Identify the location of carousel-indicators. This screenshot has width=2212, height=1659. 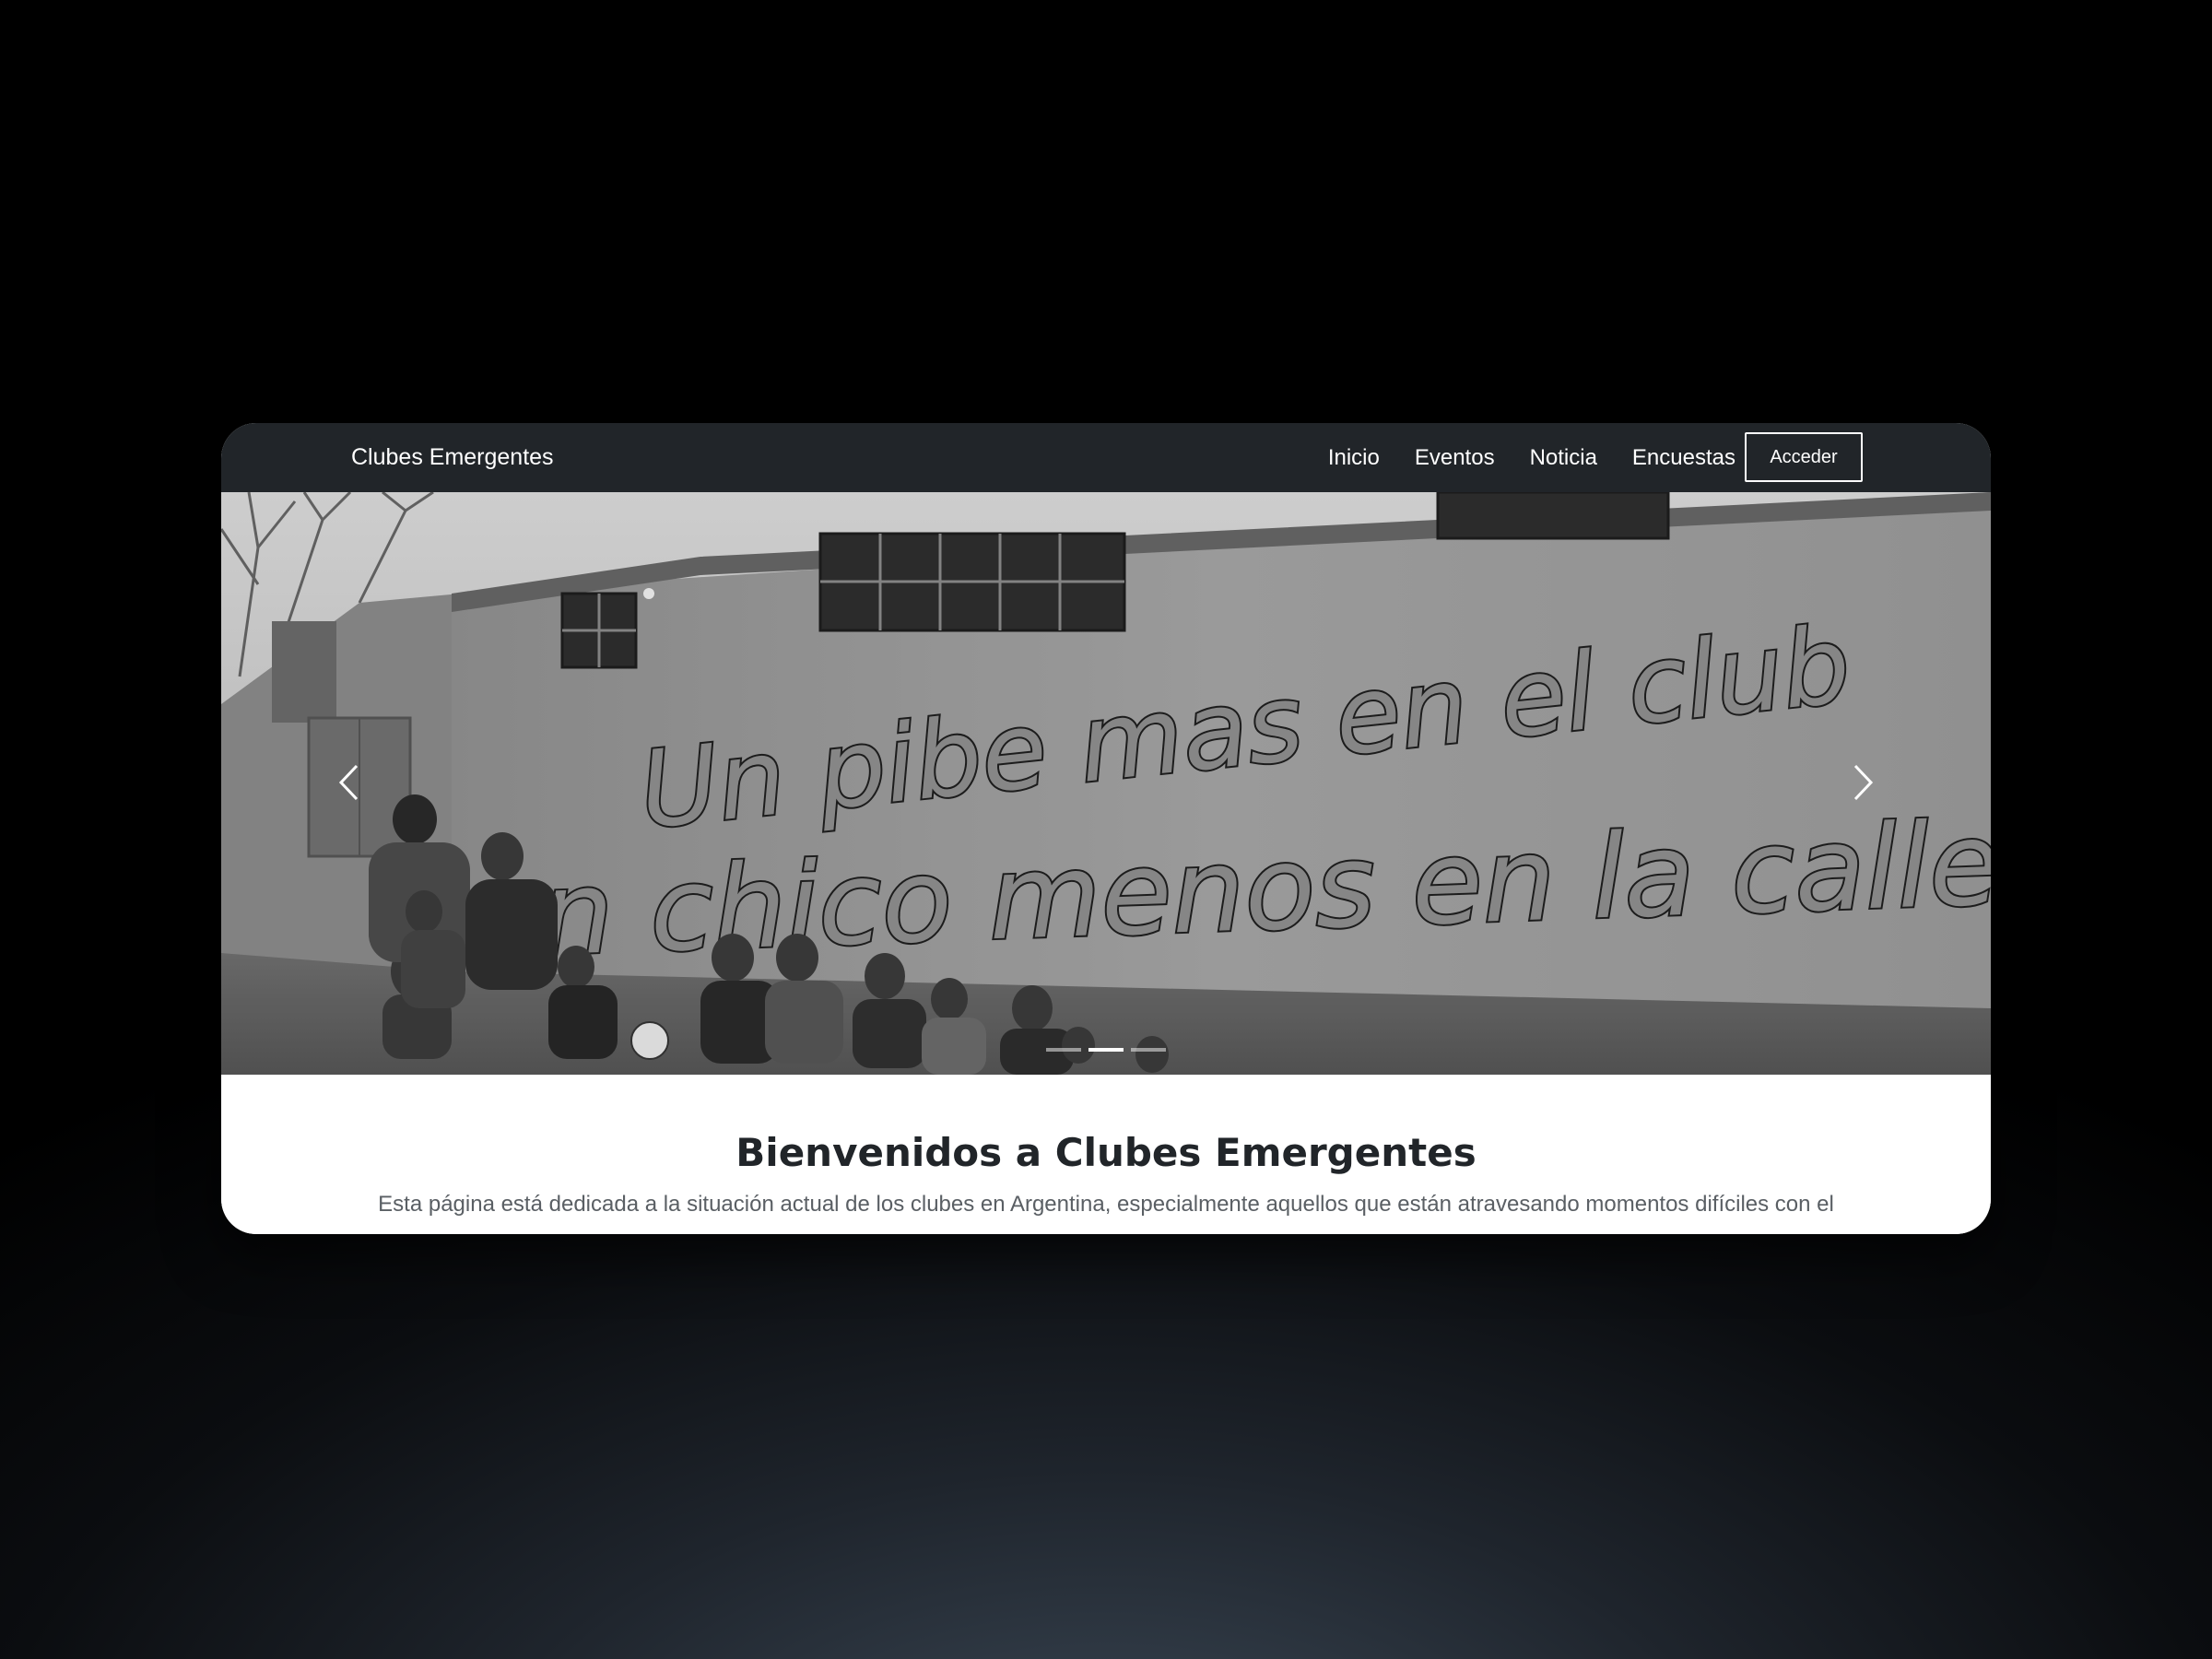
(1106, 1051).